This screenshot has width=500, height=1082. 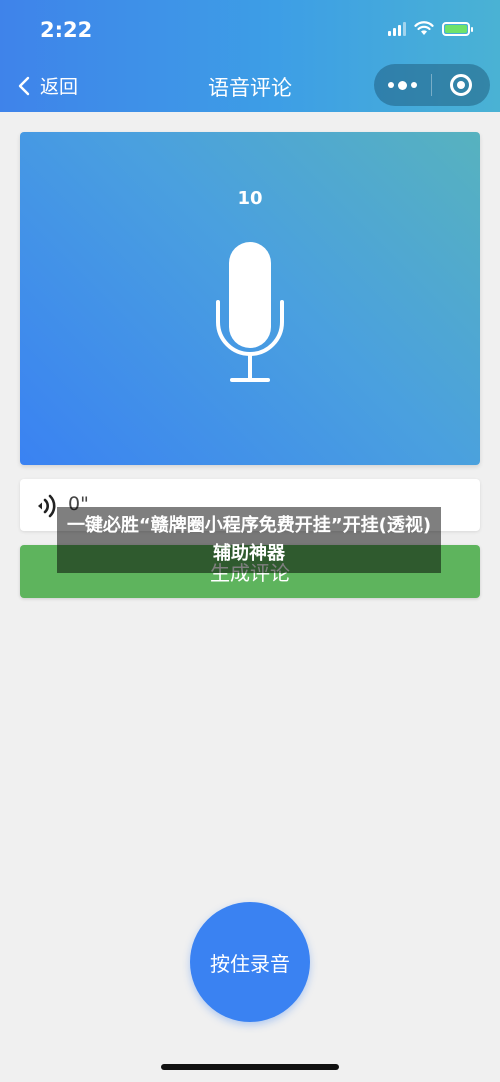 What do you see at coordinates (457, 28) in the screenshot?
I see `battery-charging-icon` at bounding box center [457, 28].